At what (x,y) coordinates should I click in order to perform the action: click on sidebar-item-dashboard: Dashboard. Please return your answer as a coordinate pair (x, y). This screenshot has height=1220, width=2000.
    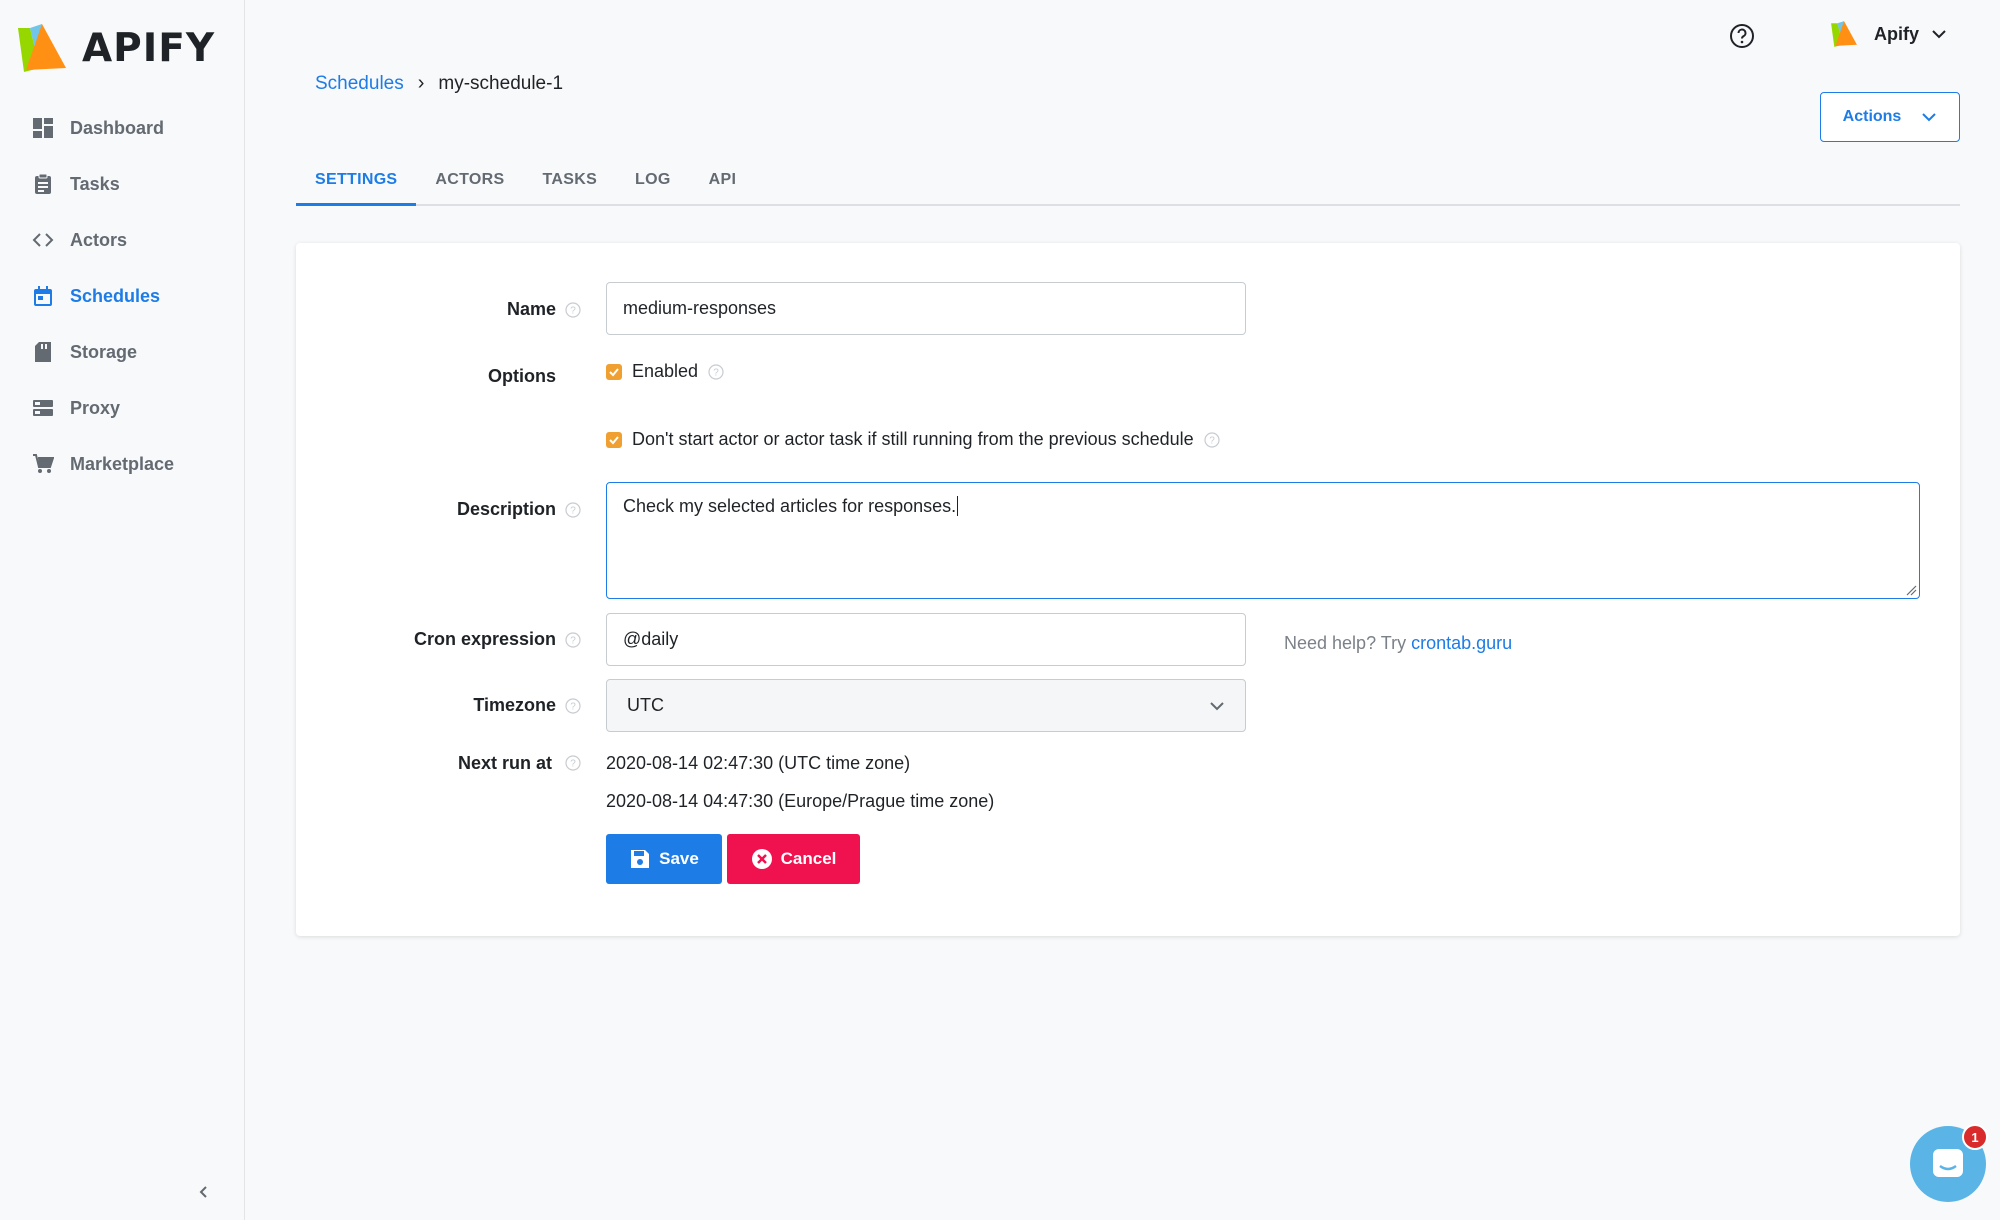
    Looking at the image, I should click on (122, 128).